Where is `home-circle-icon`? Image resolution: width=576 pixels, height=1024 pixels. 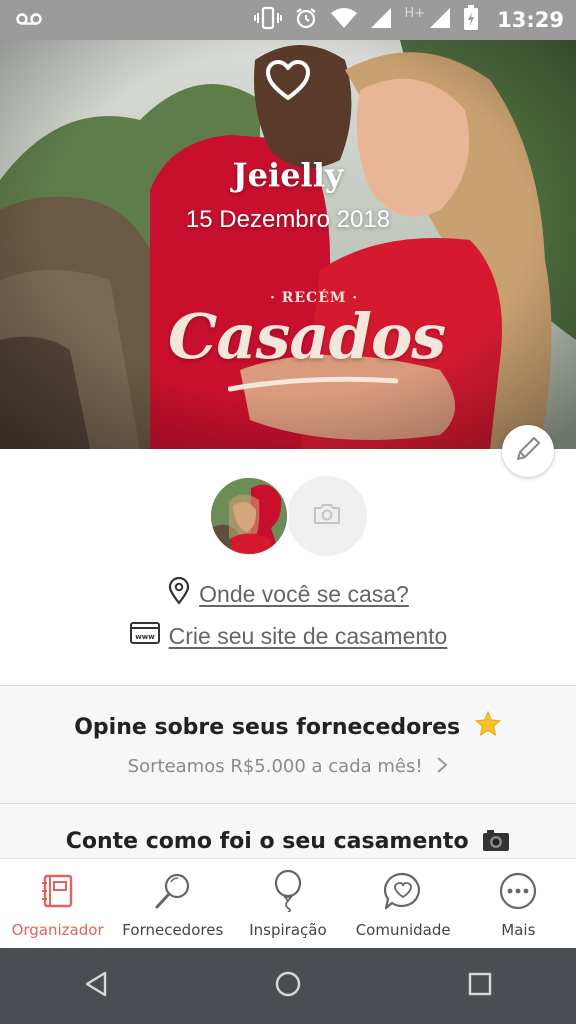
home-circle-icon is located at coordinates (288, 986).